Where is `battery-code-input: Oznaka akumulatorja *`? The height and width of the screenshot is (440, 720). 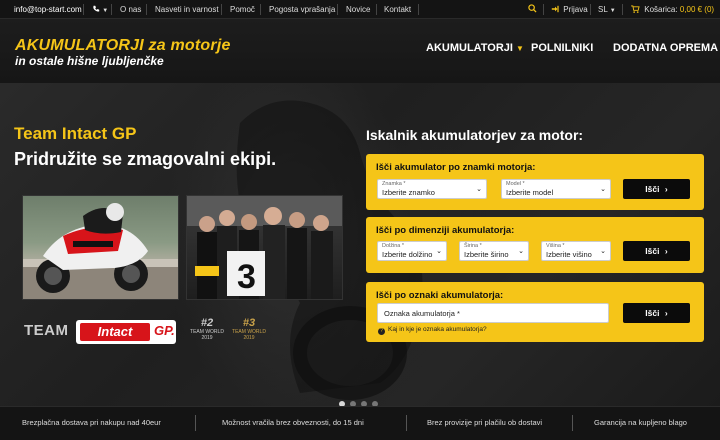 battery-code-input: Oznaka akumulatorja * is located at coordinates (493, 313).